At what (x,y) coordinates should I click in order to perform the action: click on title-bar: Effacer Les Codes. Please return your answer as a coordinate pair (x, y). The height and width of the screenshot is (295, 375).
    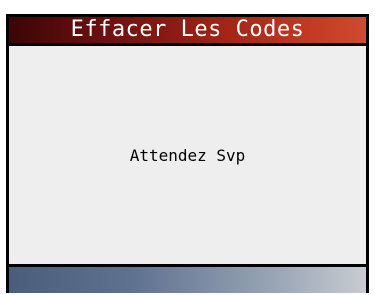
    Looking at the image, I should click on (187, 30).